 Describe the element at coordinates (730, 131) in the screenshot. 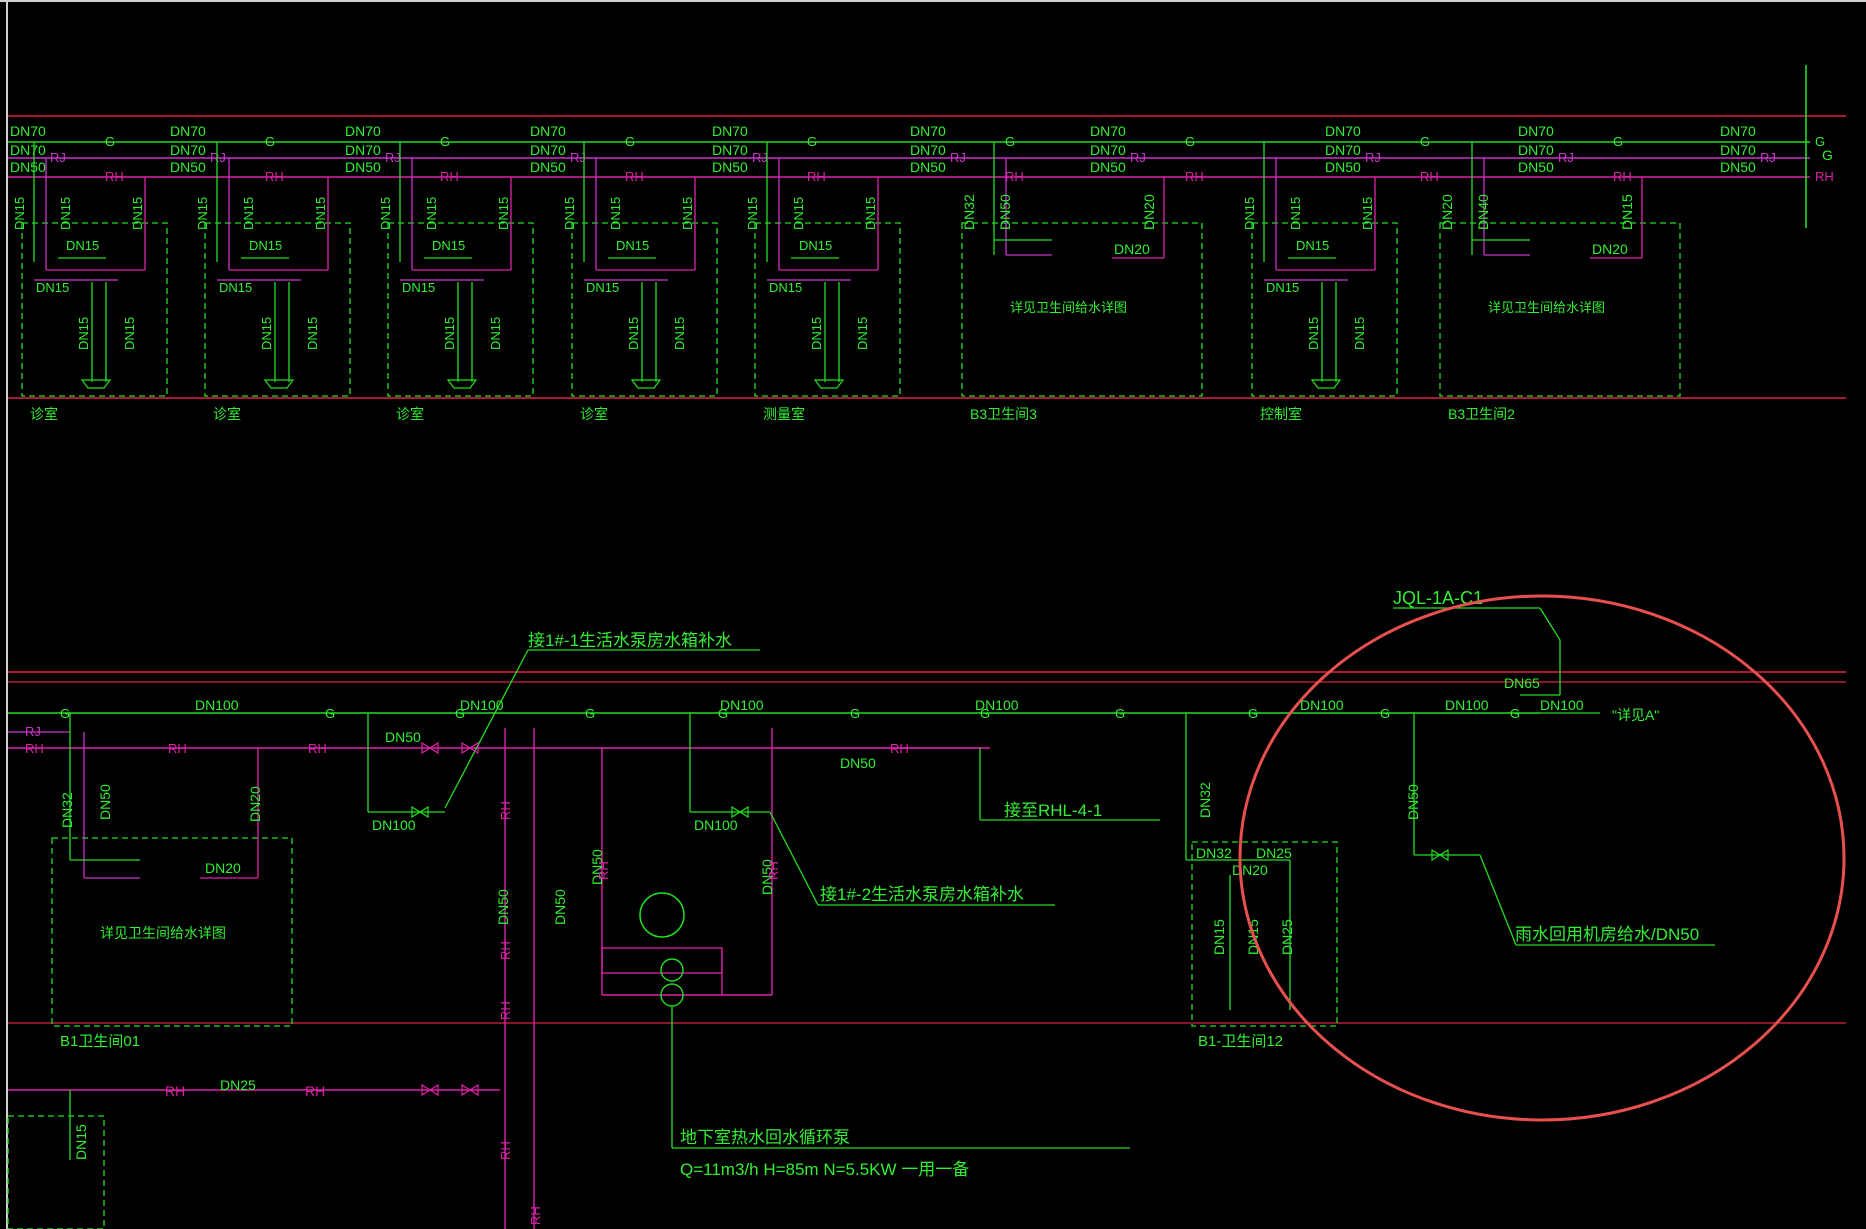

I see `main-size-label-4: DN70` at that location.